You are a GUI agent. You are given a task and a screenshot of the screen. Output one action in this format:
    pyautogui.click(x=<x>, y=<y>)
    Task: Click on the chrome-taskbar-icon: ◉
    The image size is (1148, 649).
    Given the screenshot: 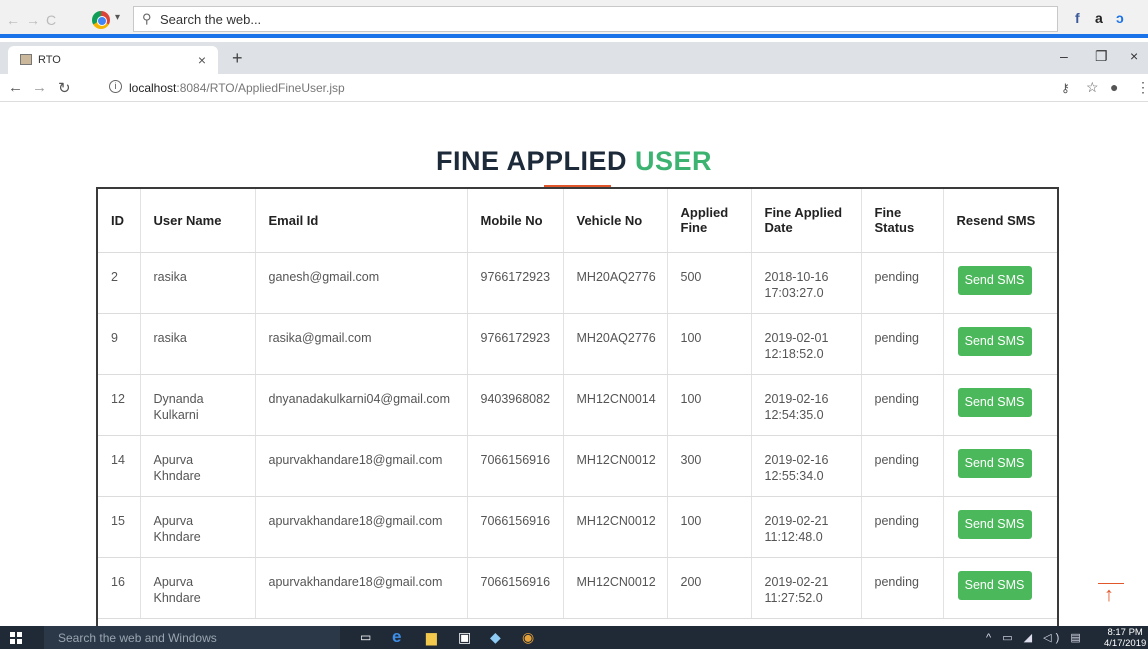 What is the action you would take?
    pyautogui.click(x=528, y=637)
    